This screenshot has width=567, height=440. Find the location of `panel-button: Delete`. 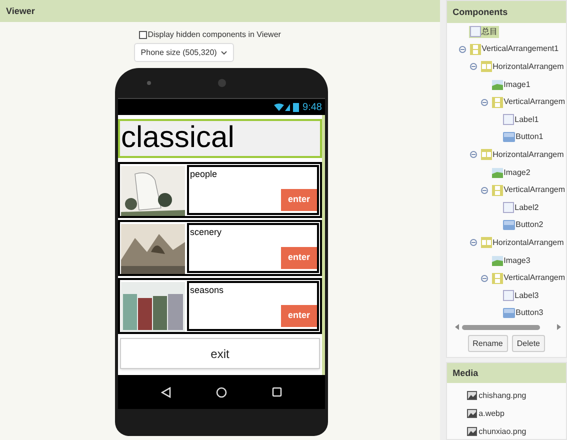

panel-button: Delete is located at coordinates (528, 343).